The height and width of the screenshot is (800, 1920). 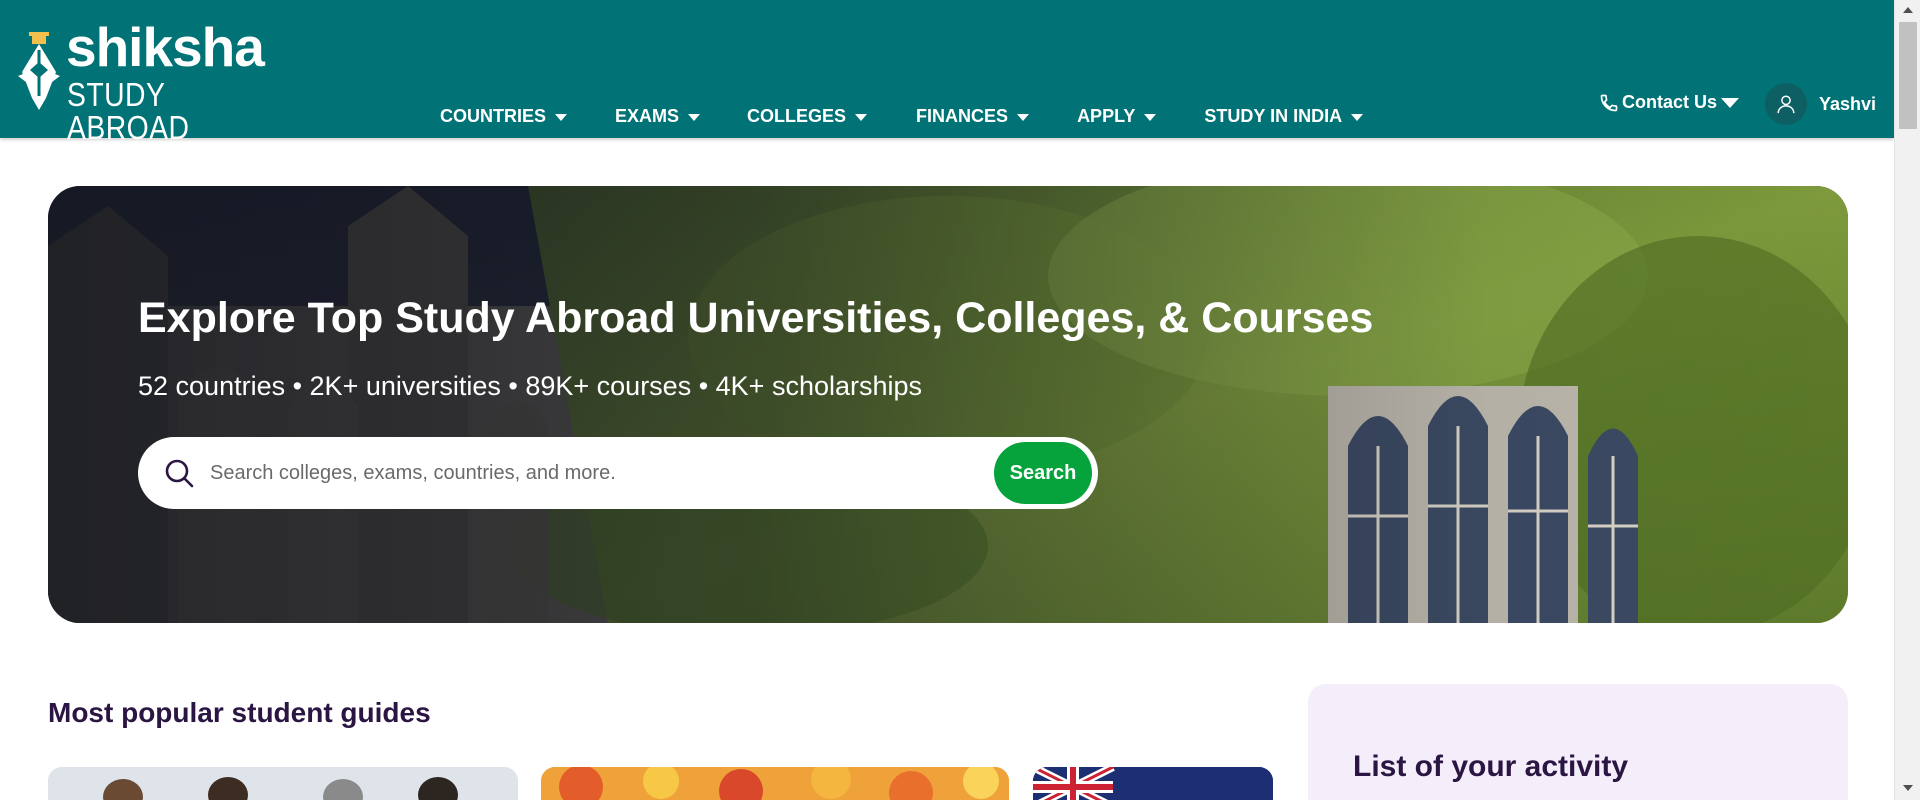 I want to click on nav-item-apply: APPLY, so click(x=1117, y=116).